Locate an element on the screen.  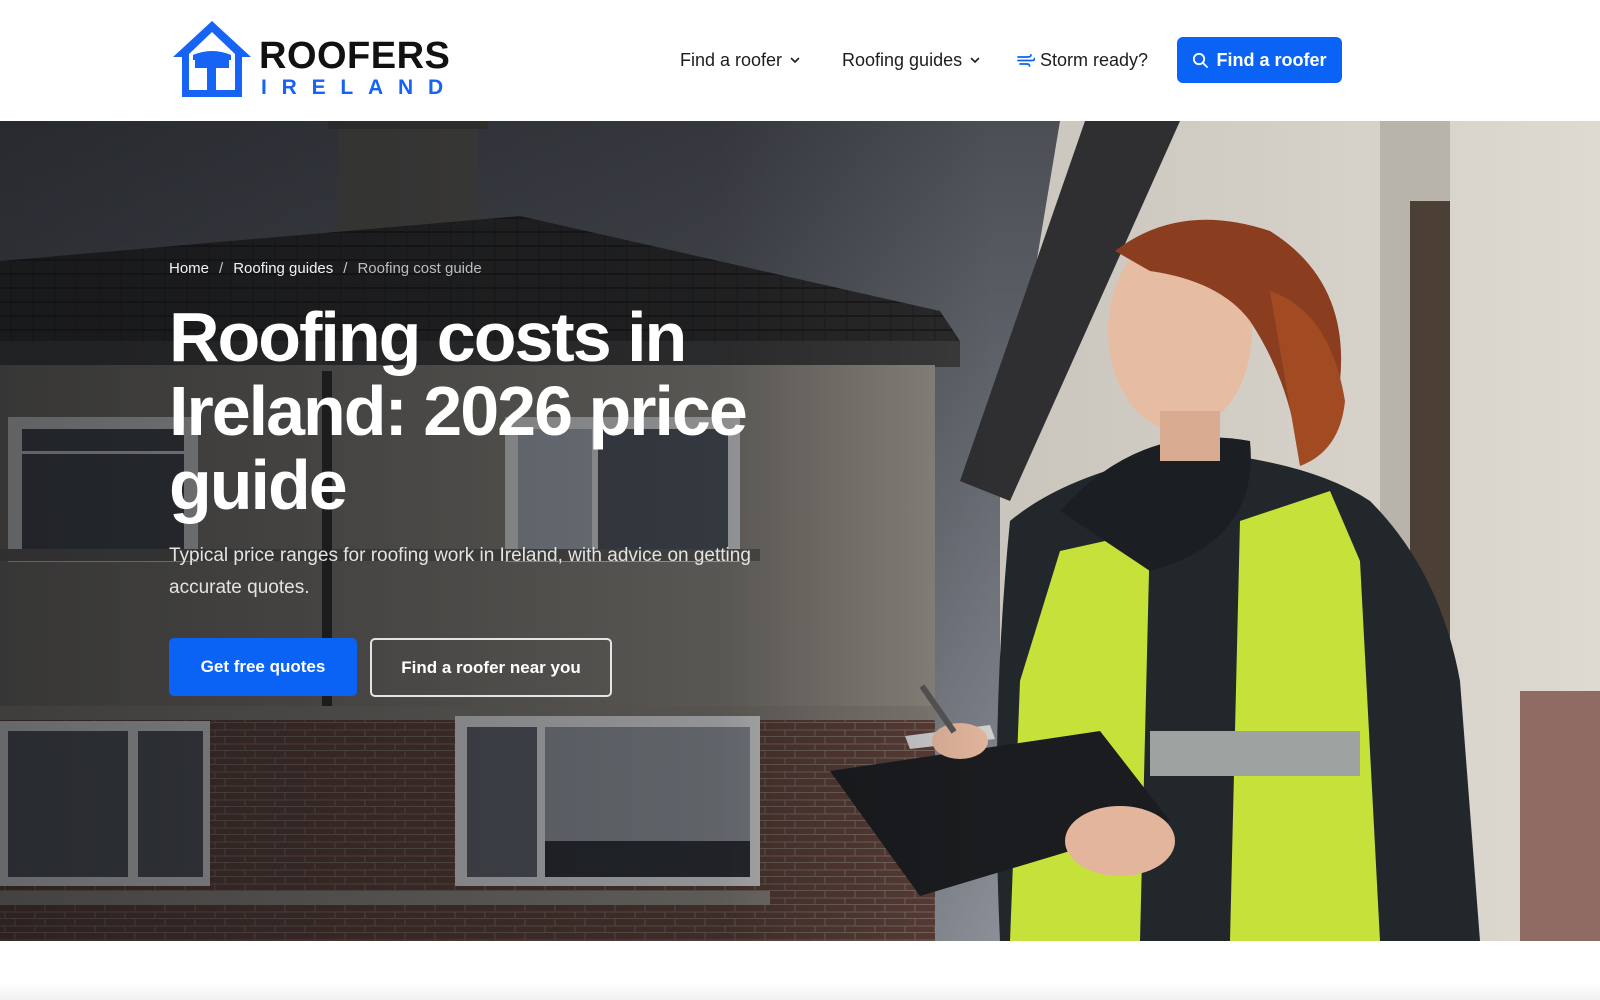
nav-roofing-guides: Roofing guides is located at coordinates (911, 60).